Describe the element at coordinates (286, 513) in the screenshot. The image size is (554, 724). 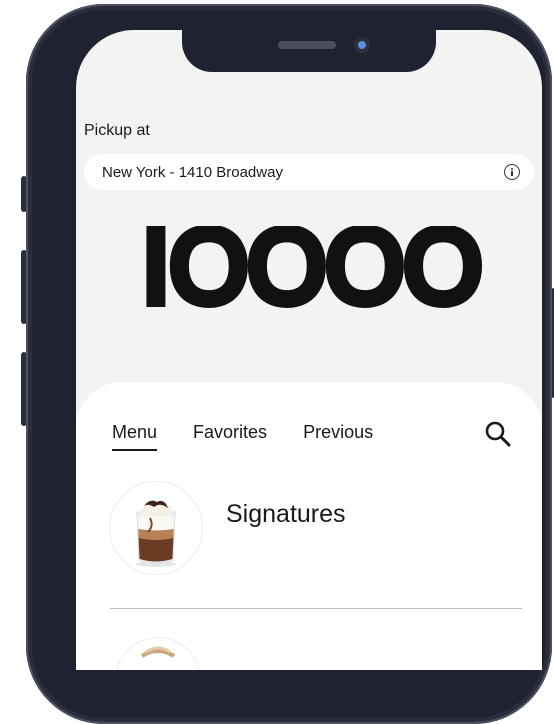
I see `category-label: Signatures` at that location.